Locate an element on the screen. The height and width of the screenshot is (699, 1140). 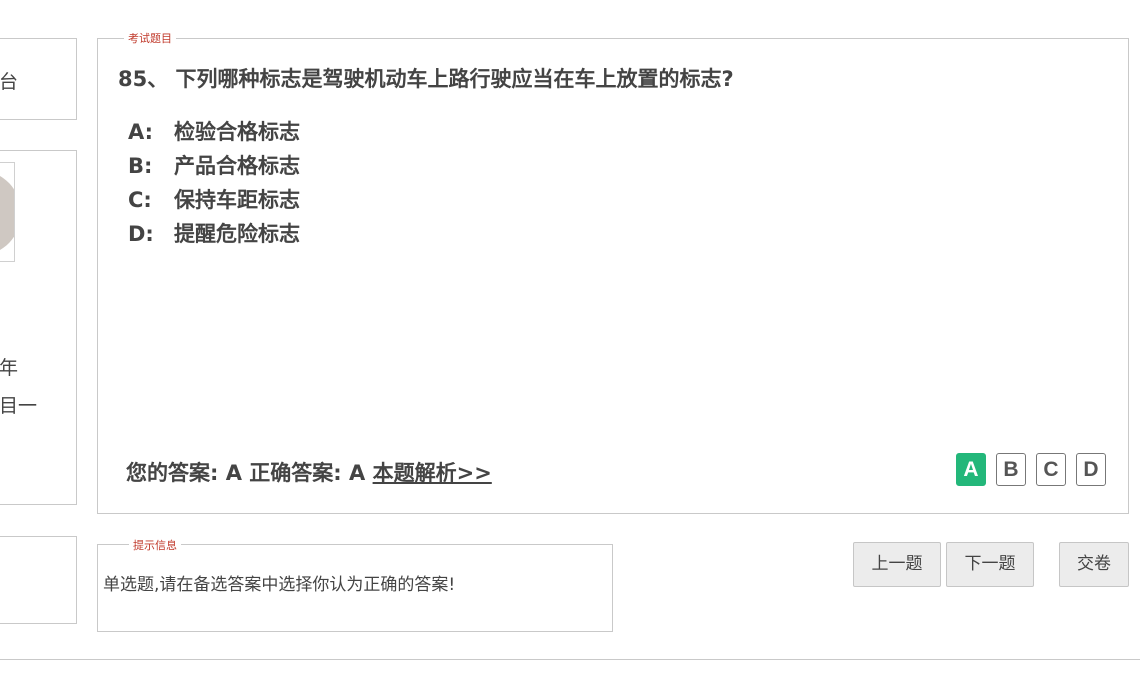
avatar is located at coordinates (7, 213).